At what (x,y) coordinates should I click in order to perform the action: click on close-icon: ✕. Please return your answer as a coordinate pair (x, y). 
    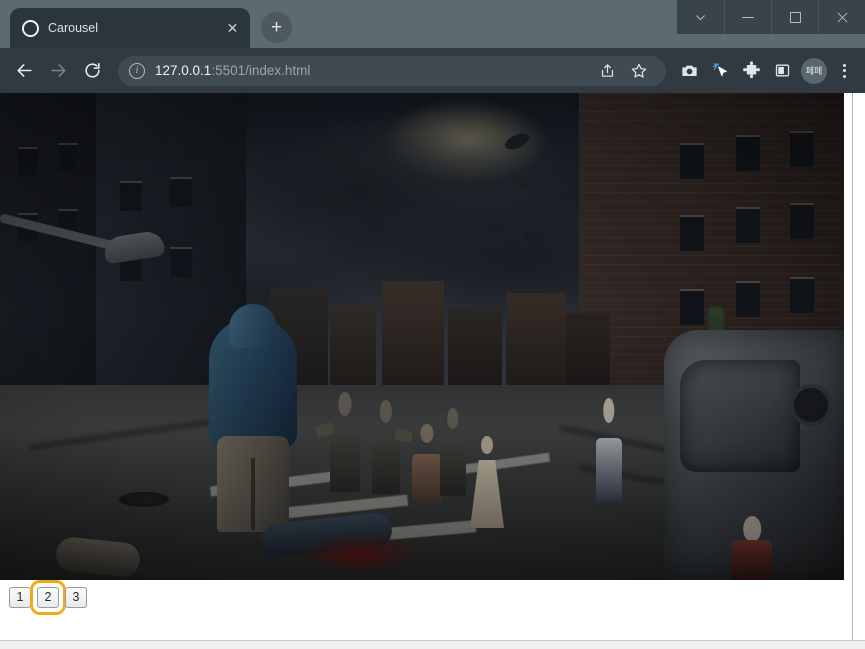
    Looking at the image, I should click on (232, 28).